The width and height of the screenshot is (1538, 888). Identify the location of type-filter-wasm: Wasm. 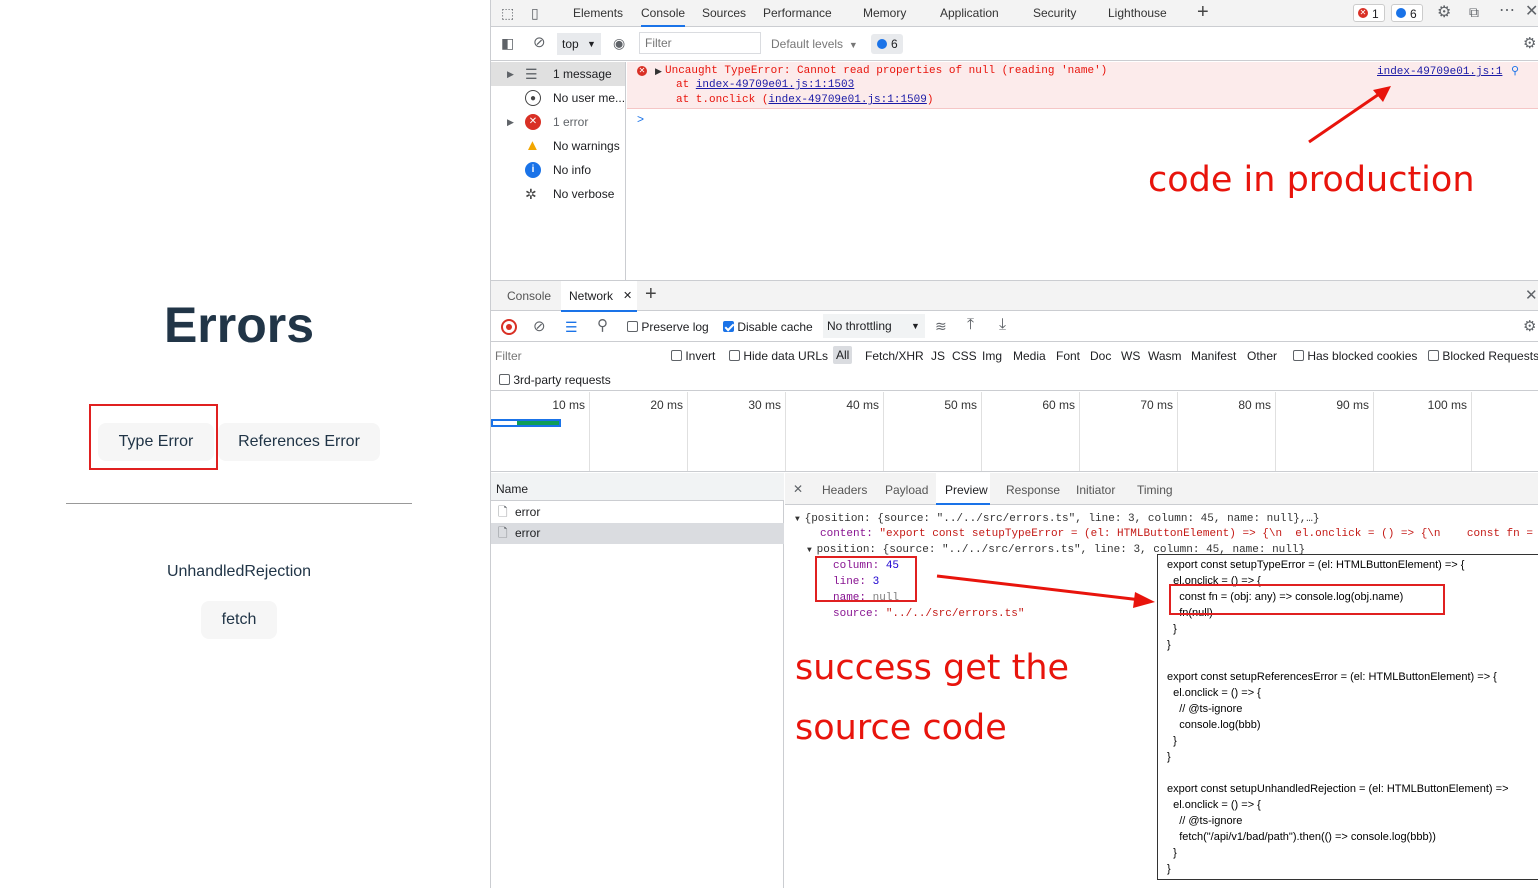
(1165, 356).